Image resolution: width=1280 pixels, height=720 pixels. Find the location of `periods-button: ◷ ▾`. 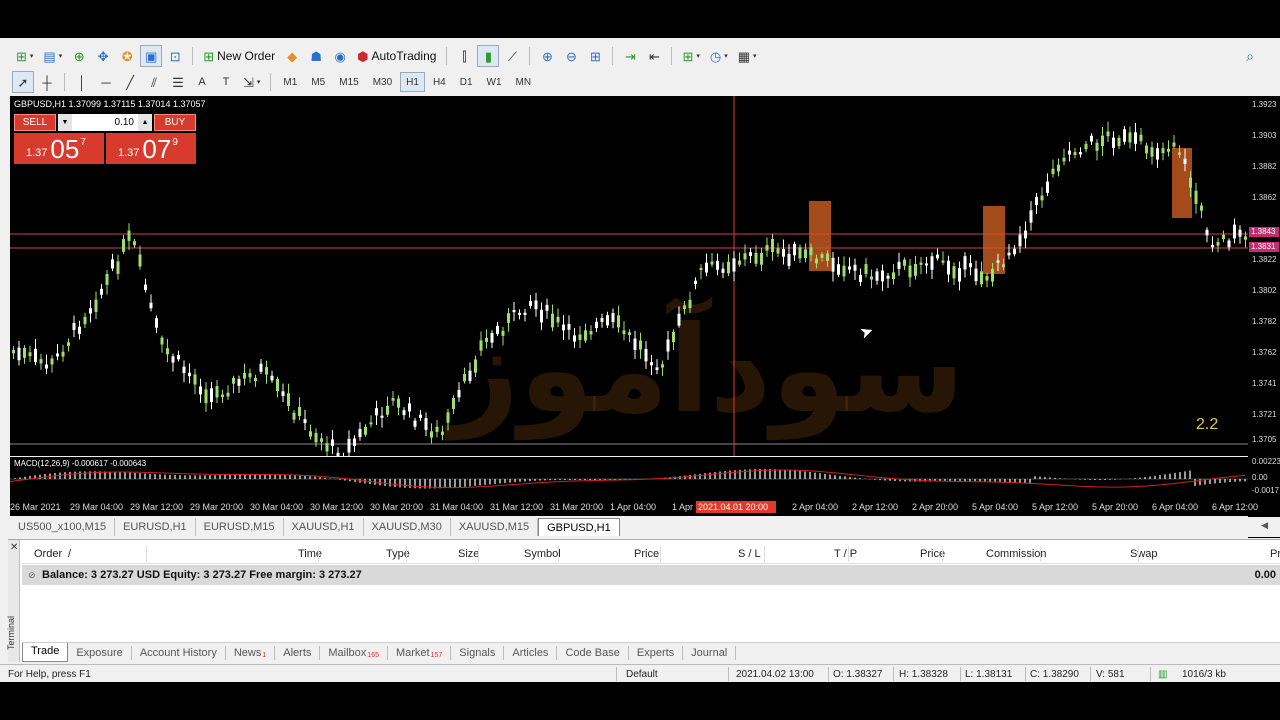

periods-button: ◷ ▾ is located at coordinates (719, 56).